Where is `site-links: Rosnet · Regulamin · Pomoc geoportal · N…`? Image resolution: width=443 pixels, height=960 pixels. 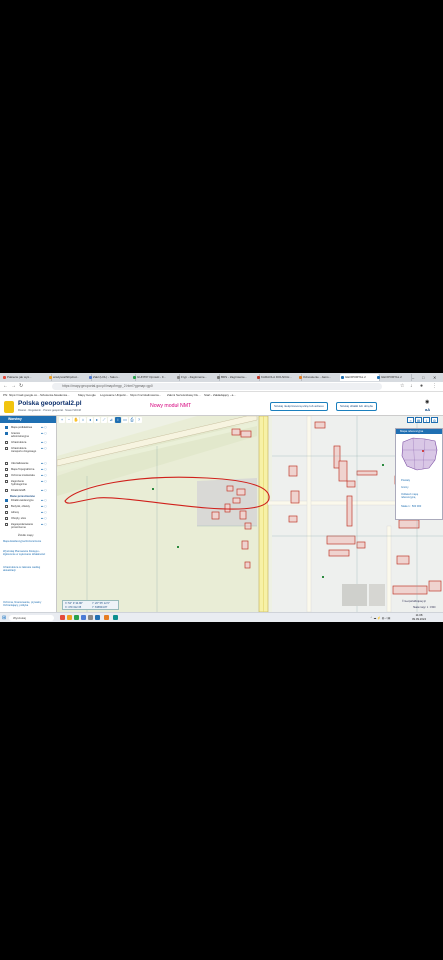
site-links: Rosnet · Regulamin · Pomoc geoportal · N… is located at coordinates (49, 410).